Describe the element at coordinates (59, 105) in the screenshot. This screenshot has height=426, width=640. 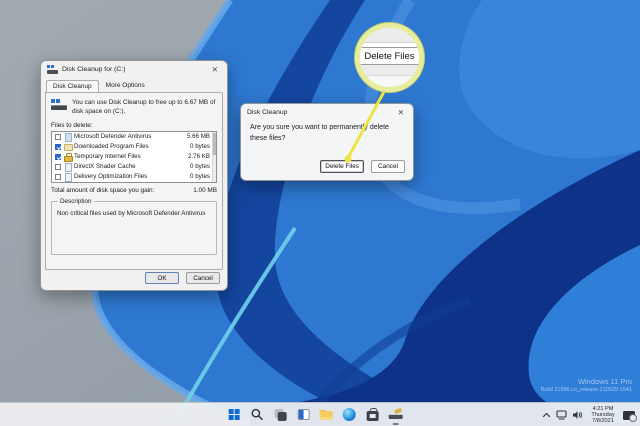
I see `hard-drive-icon` at that location.